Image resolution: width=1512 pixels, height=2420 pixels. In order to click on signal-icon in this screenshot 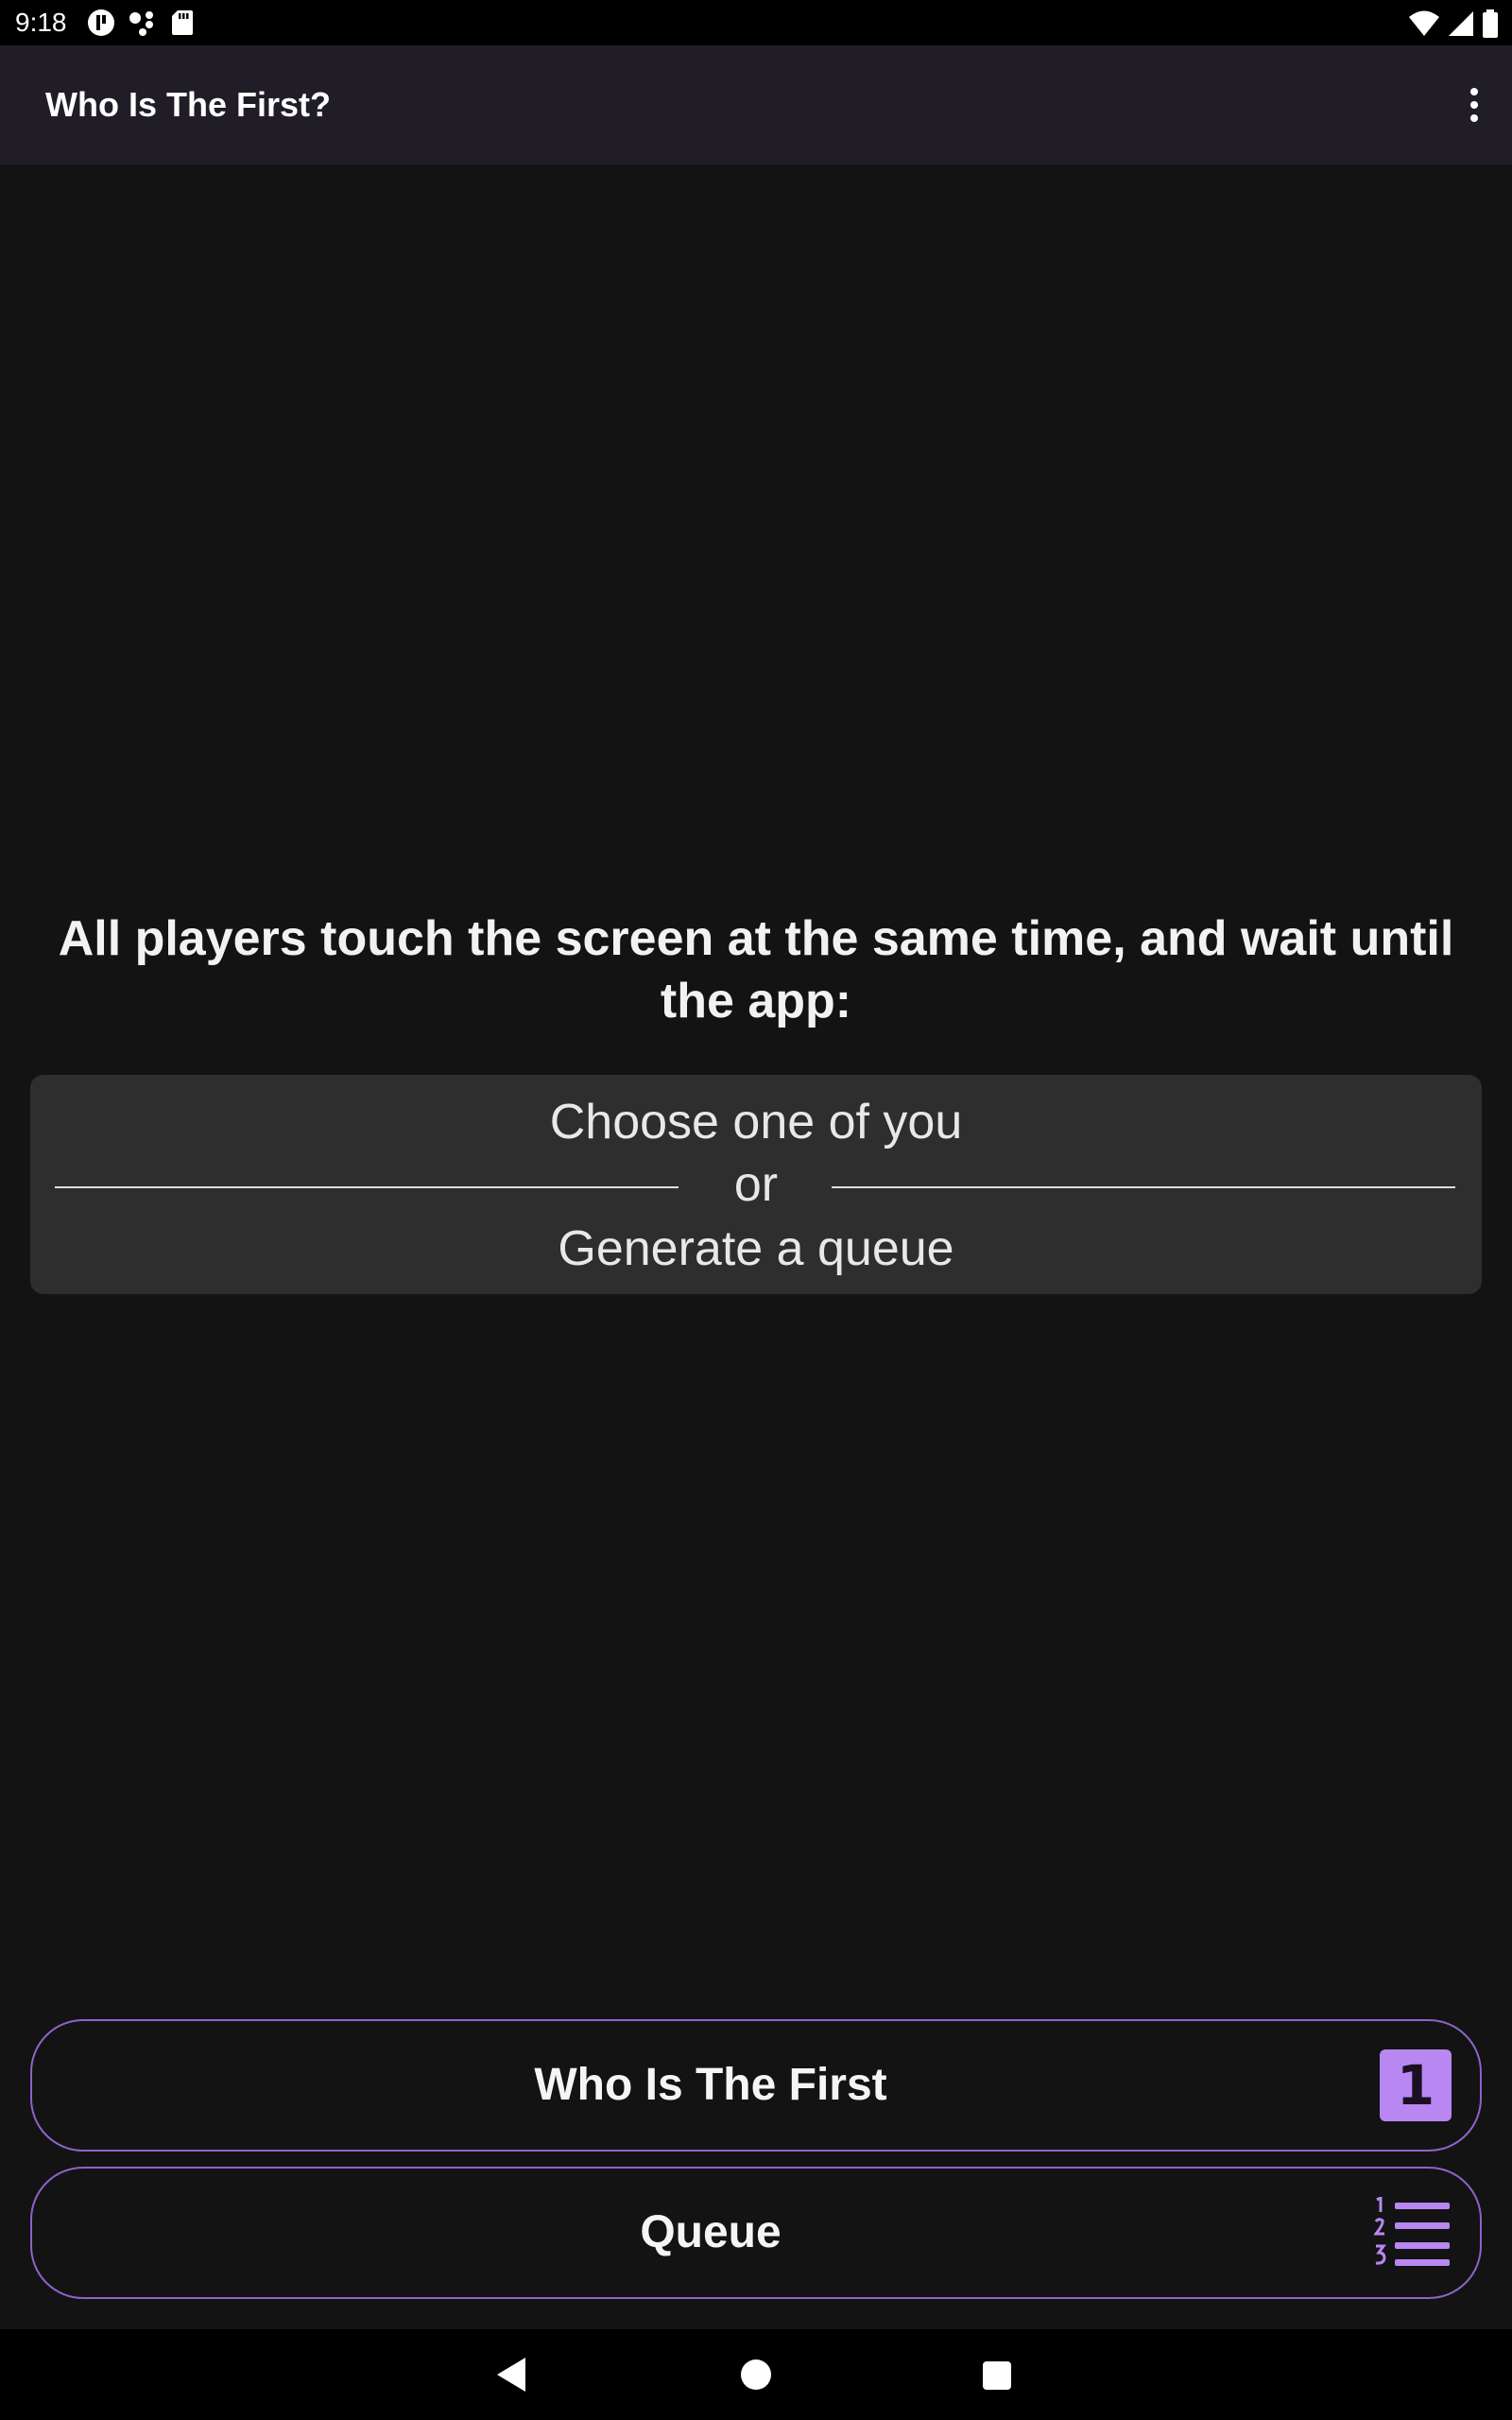, I will do `click(1461, 26)`.